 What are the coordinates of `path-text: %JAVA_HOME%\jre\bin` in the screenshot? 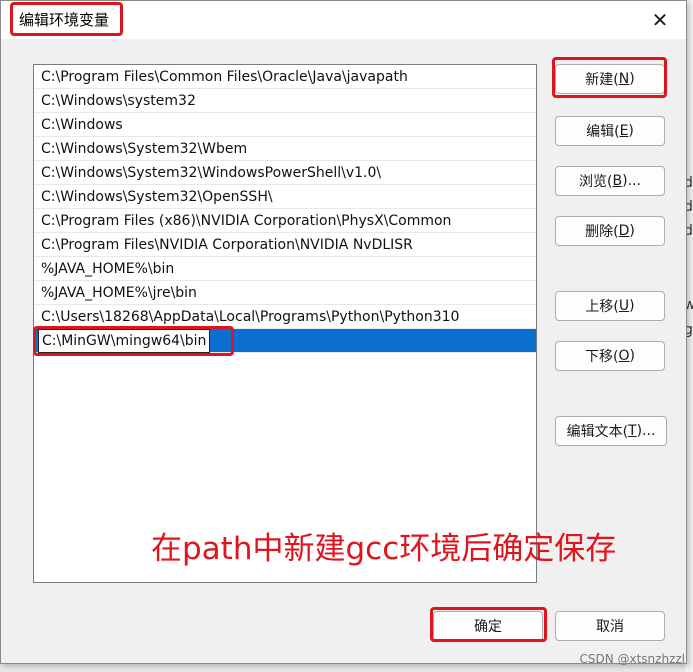 It's located at (119, 293).